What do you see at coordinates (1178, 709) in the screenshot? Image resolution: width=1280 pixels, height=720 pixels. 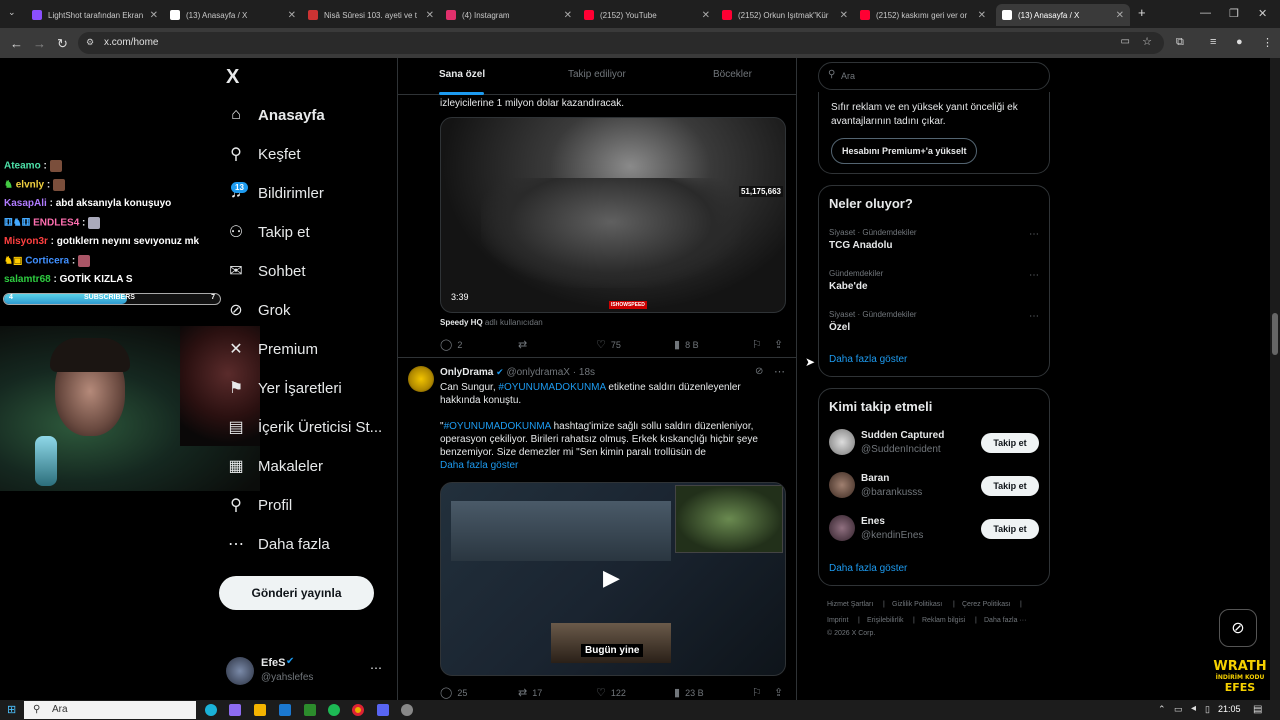 I see `network-icon: ▭` at bounding box center [1178, 709].